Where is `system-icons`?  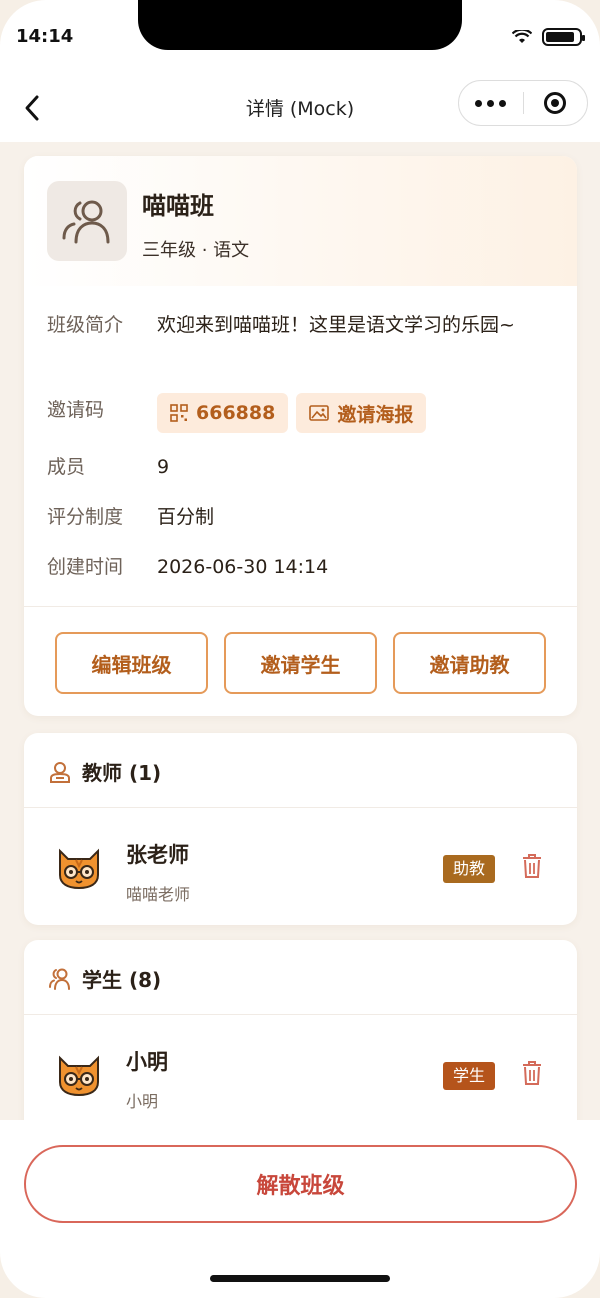
system-icons is located at coordinates (548, 37).